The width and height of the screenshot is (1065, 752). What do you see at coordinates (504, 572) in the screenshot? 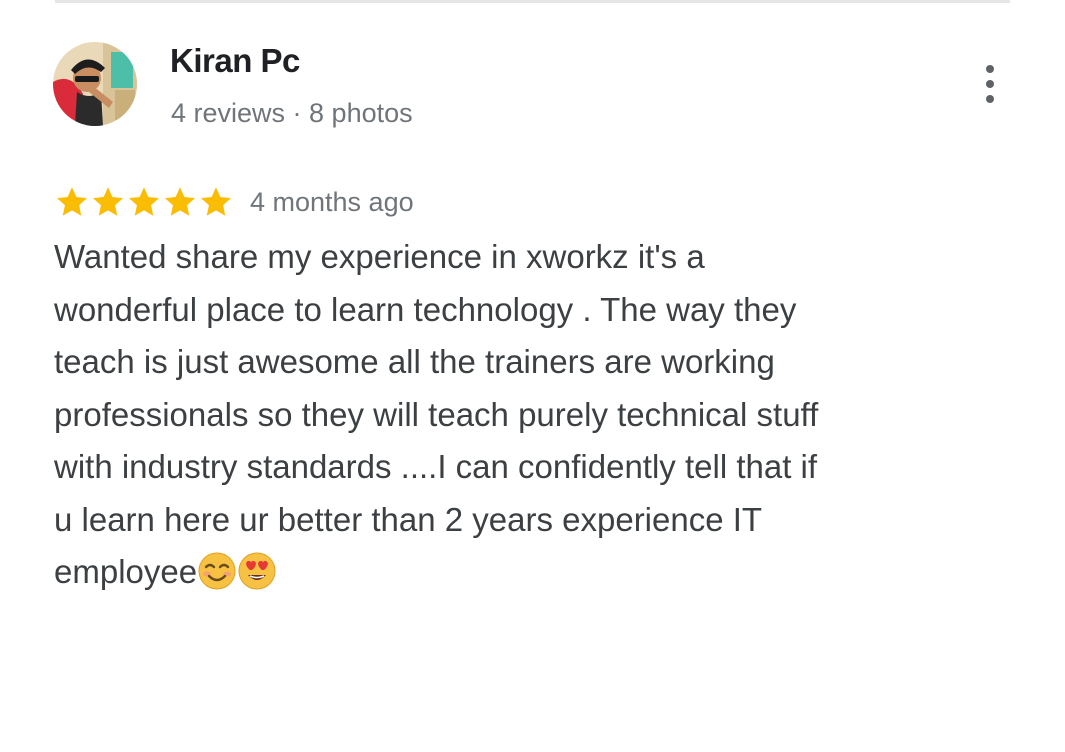
I see `review-text-last-line: employee` at bounding box center [504, 572].